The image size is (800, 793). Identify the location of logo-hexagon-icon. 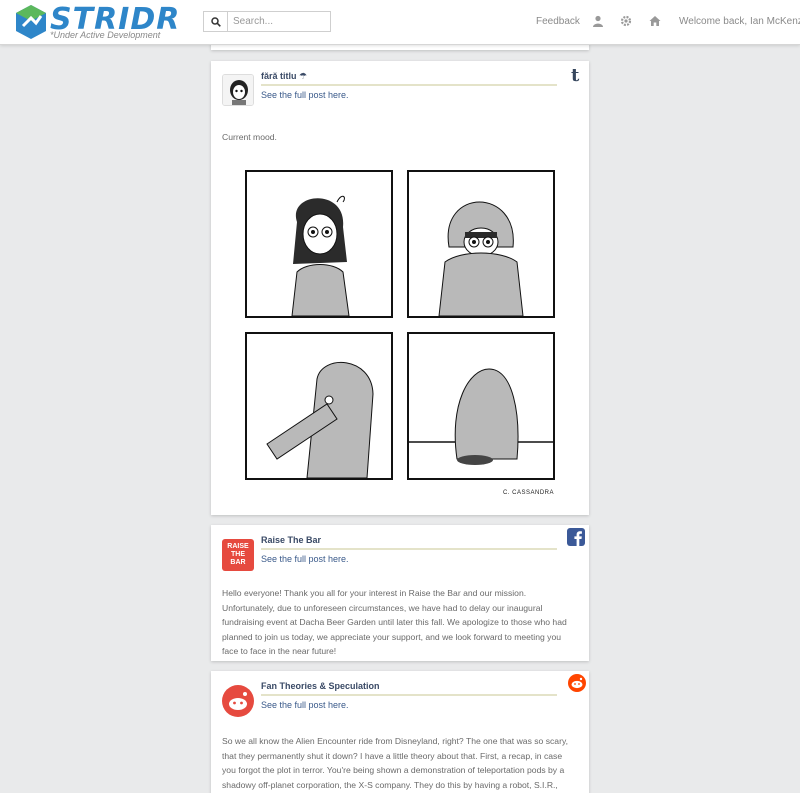
(31, 22).